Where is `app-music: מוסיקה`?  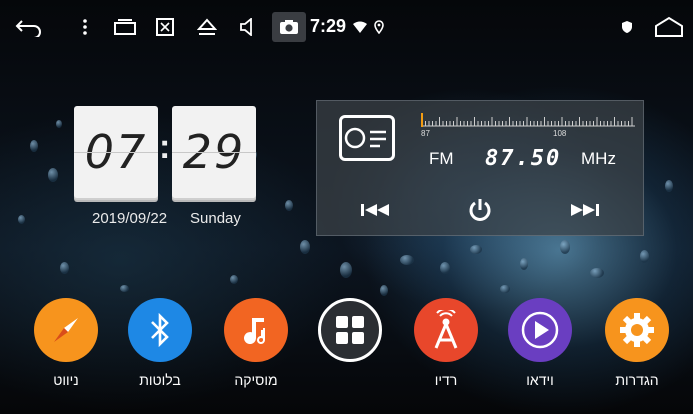 app-music: מוסיקה is located at coordinates (256, 343).